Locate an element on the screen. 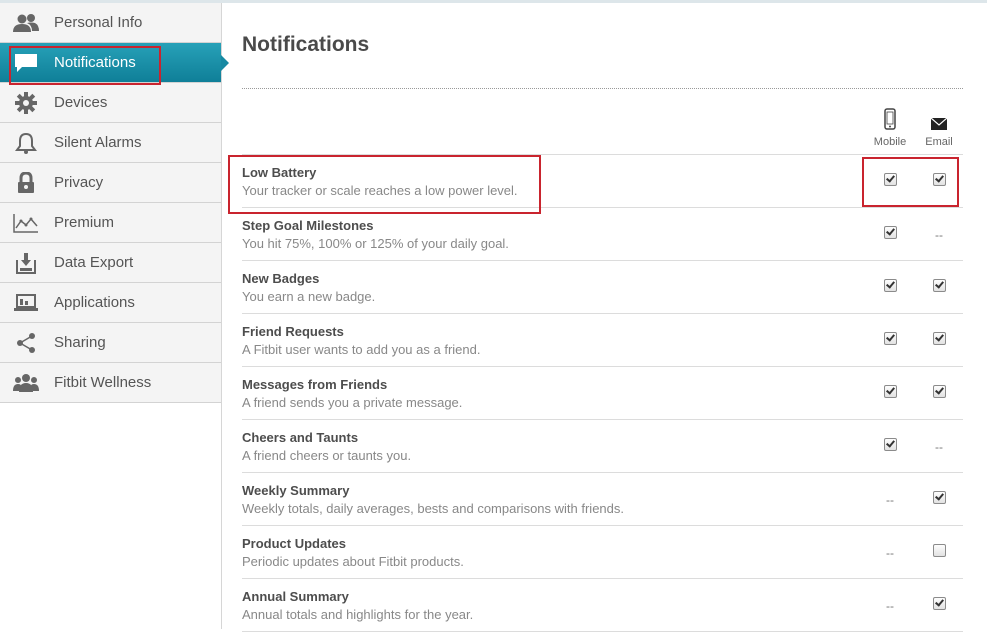 The height and width of the screenshot is (632, 987). notification-row: New Badges You earn a new badge. is located at coordinates (602, 287).